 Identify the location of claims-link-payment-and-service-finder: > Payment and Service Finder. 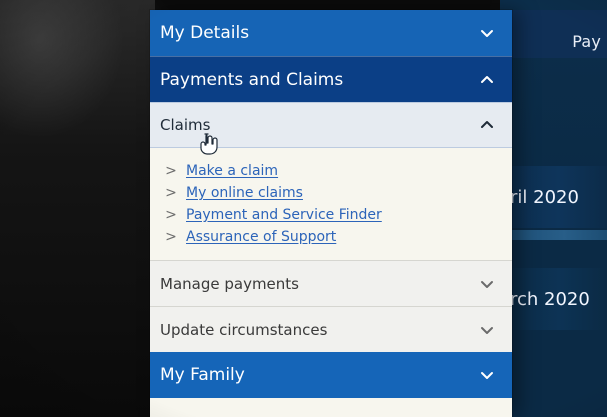
(333, 215).